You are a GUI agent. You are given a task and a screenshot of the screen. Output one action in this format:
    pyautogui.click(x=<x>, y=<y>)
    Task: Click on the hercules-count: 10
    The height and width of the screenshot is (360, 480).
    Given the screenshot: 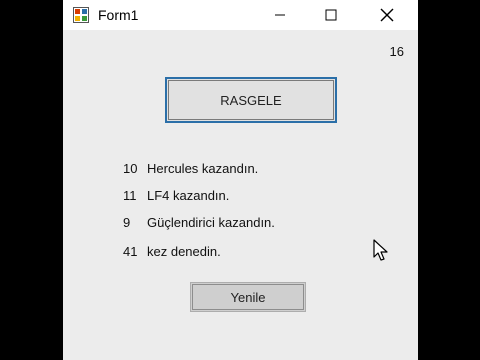 What is the action you would take?
    pyautogui.click(x=130, y=168)
    